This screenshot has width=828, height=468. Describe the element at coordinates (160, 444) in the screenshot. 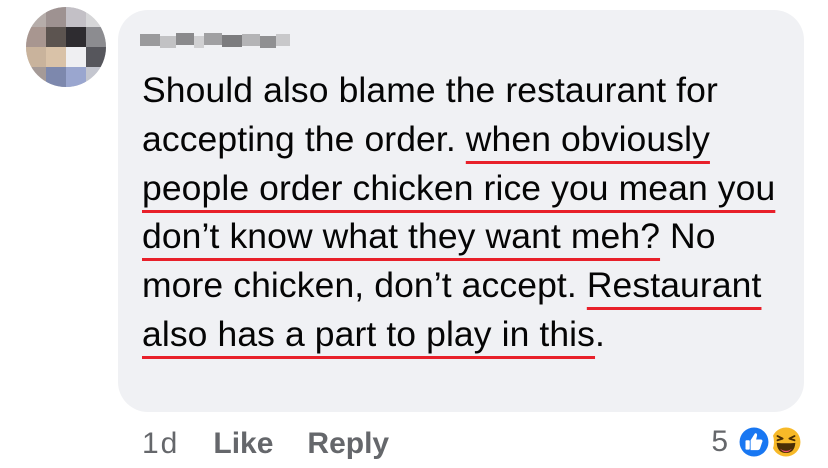

I see `comment-timestamp: 1d` at that location.